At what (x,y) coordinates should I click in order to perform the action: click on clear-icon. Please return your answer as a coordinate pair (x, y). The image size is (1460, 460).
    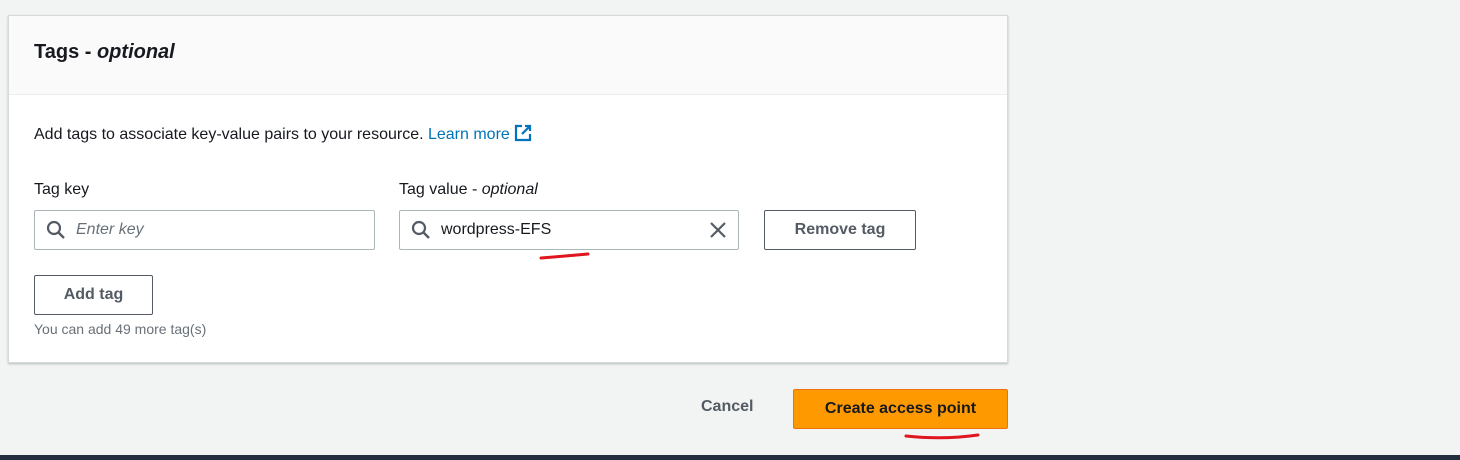
    Looking at the image, I should click on (718, 230).